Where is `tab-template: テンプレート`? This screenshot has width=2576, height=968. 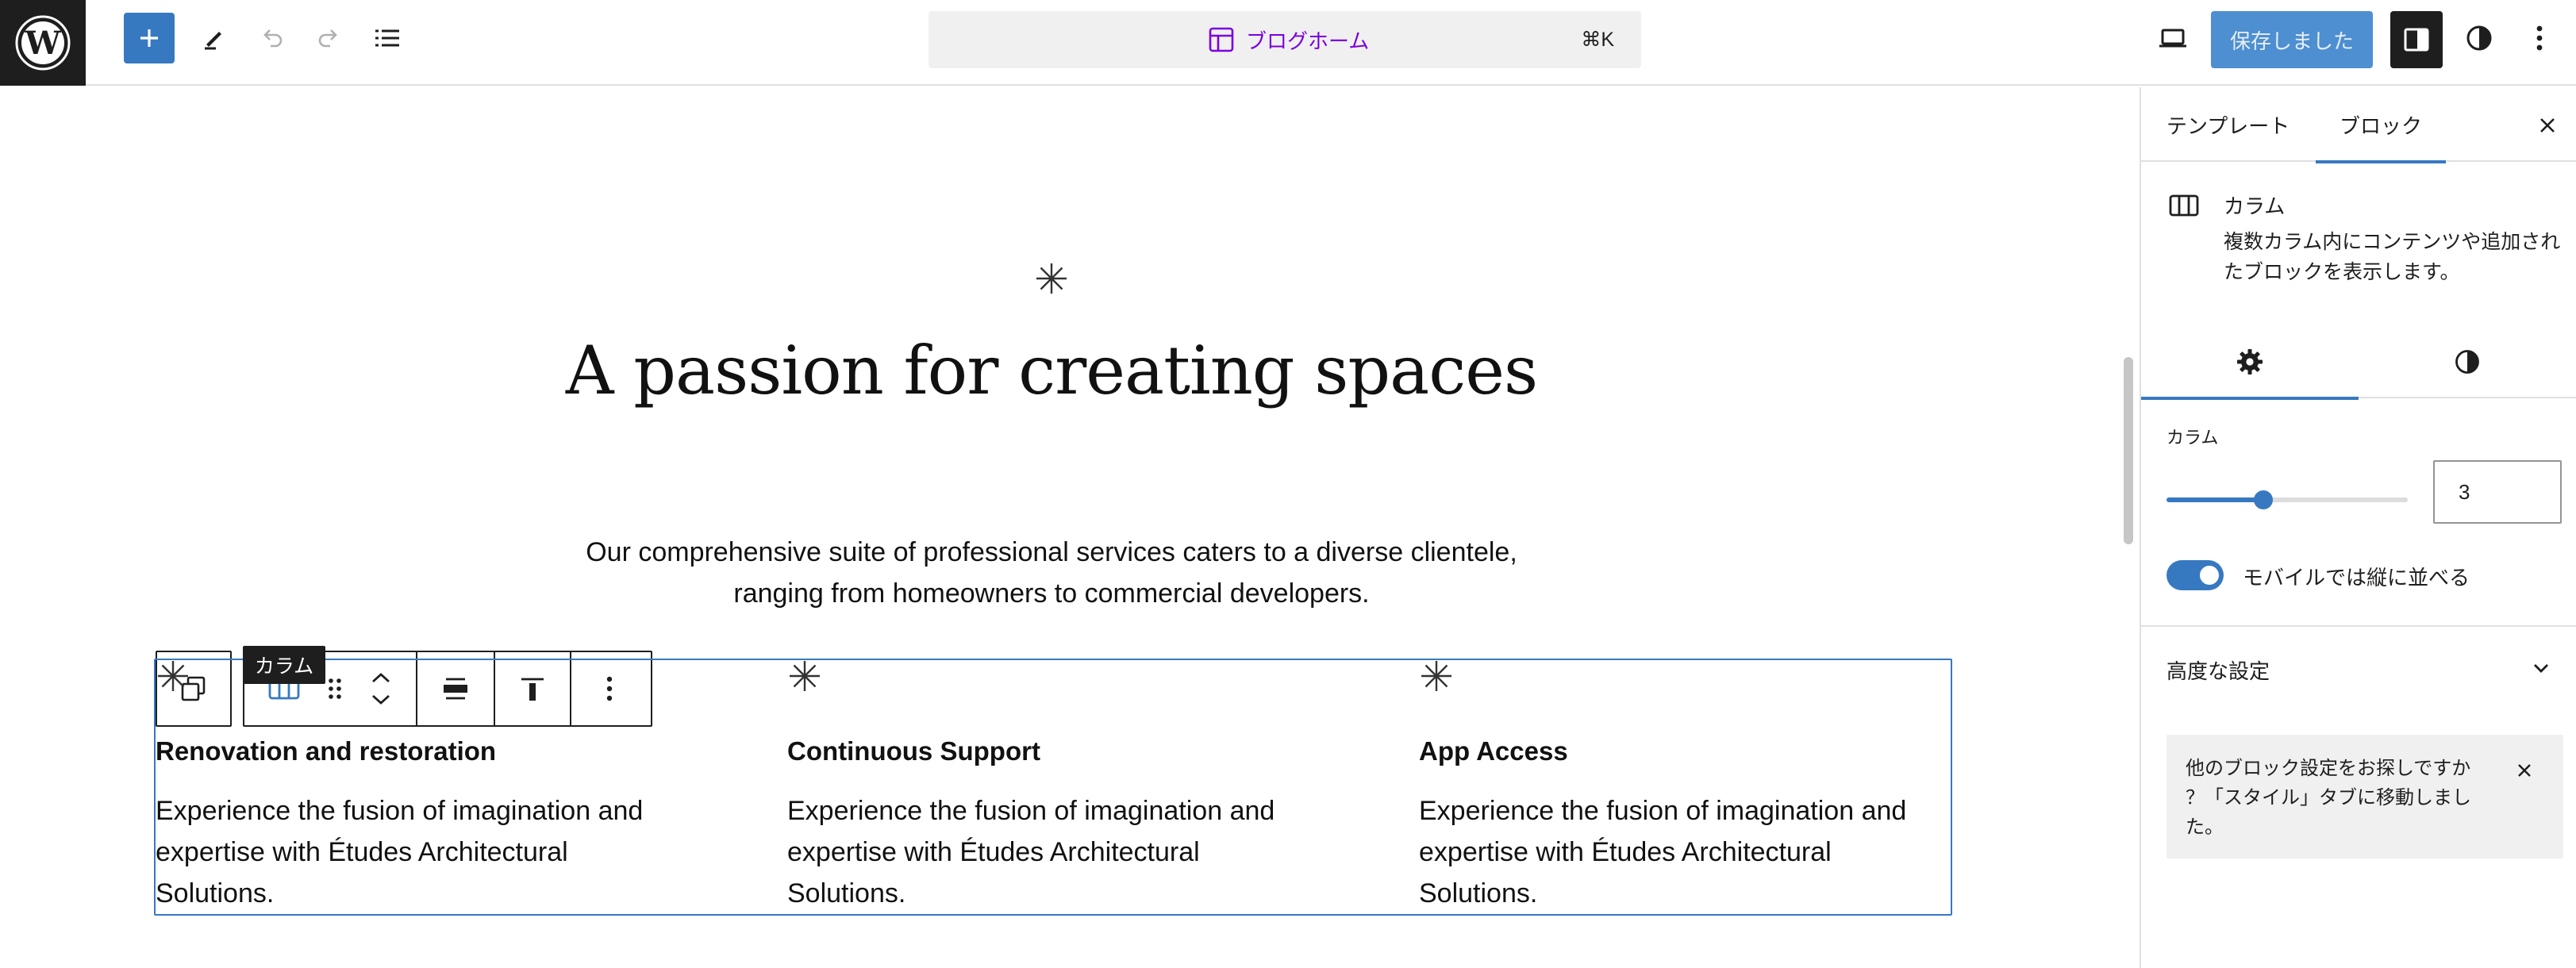
tab-template: テンプレート is located at coordinates (2228, 124).